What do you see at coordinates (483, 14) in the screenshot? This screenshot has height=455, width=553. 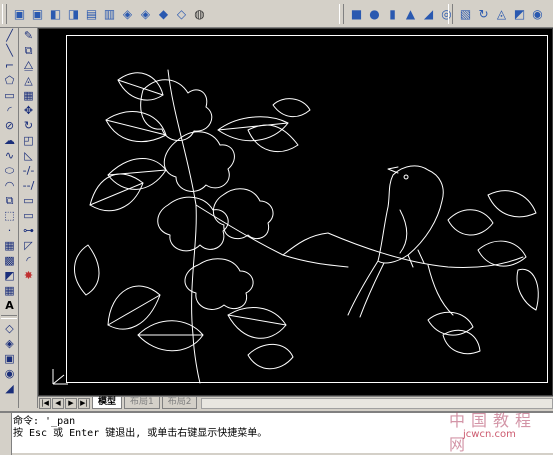 I see `revolve-icon: ↻` at bounding box center [483, 14].